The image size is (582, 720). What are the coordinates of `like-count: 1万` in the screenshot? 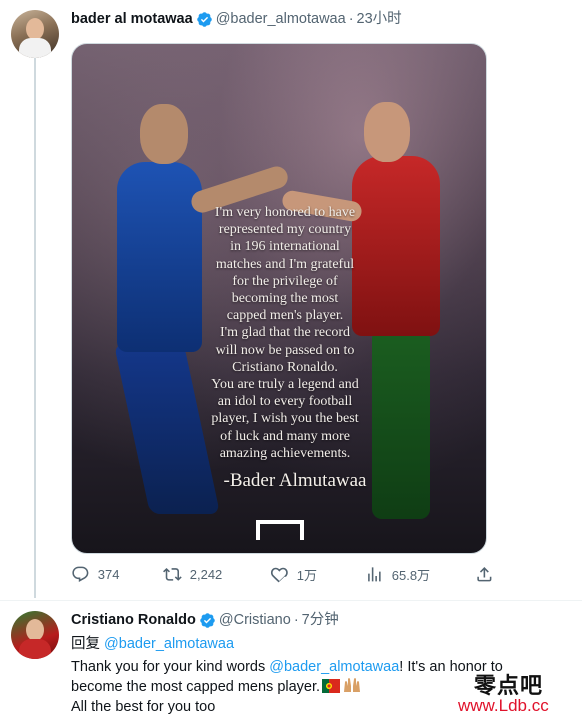 It's located at (306, 575).